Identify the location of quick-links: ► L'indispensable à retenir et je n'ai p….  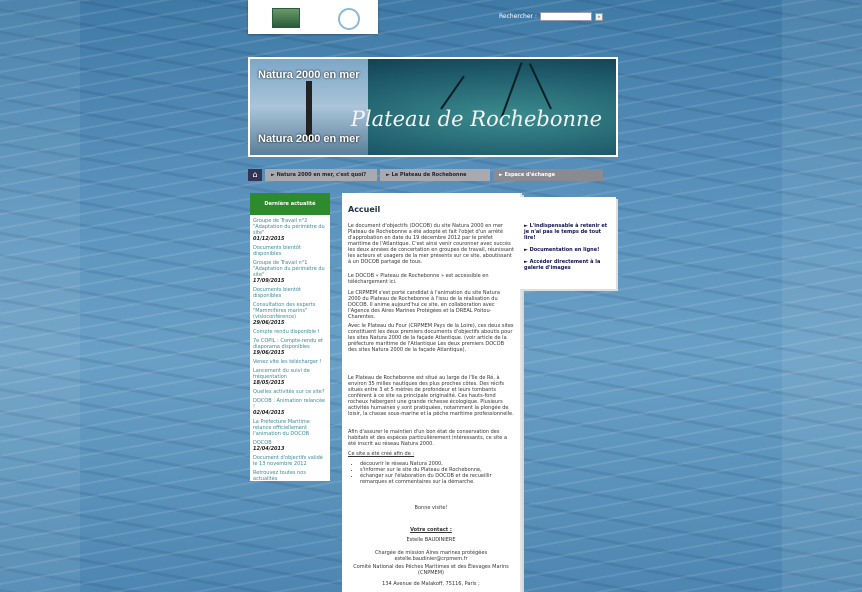
(568, 243).